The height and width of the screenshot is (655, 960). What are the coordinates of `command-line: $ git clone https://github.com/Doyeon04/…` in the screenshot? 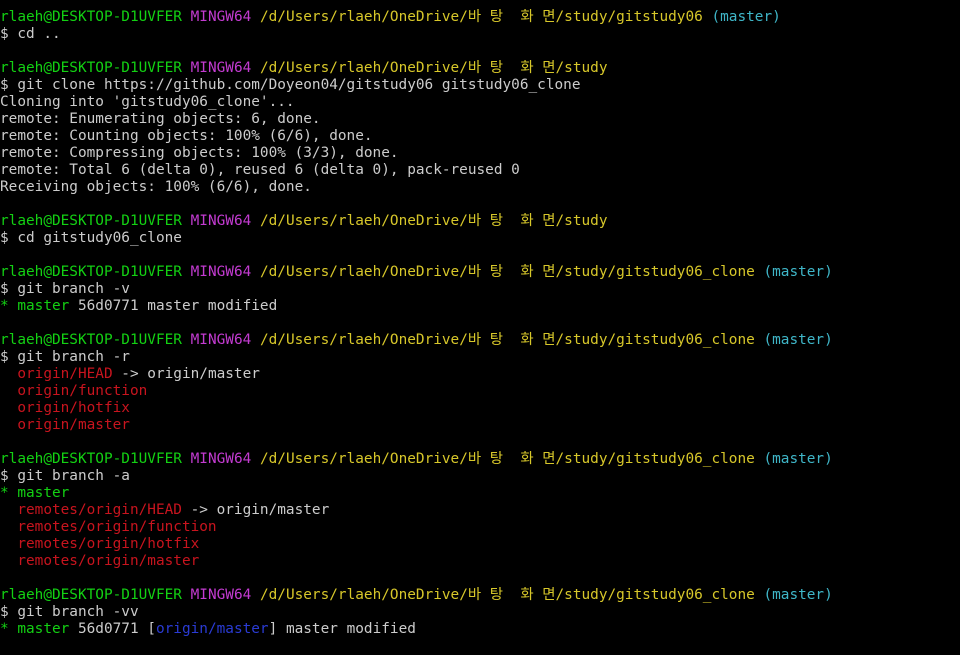 It's located at (480, 85).